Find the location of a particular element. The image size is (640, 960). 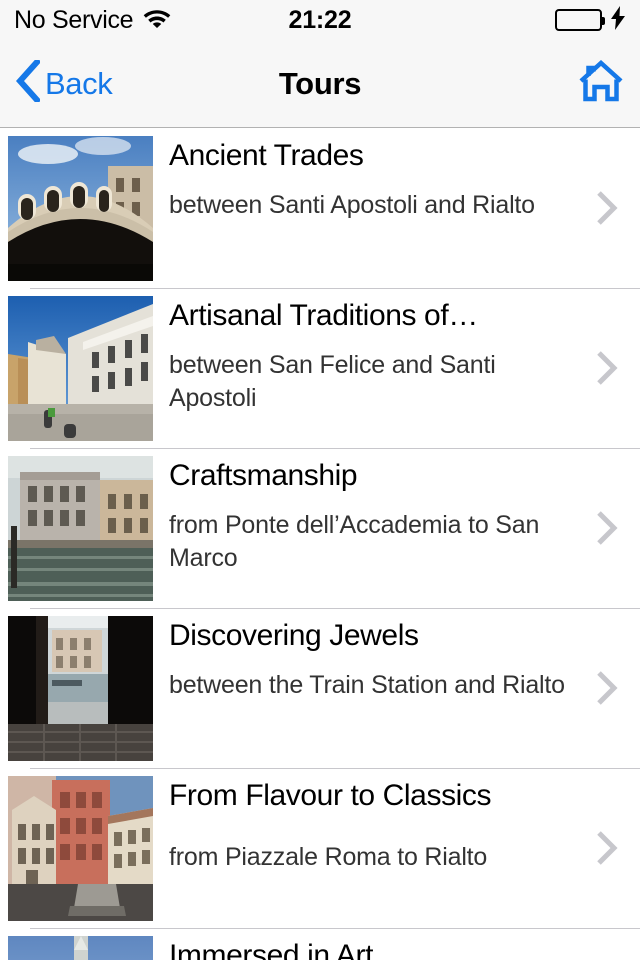

tour-title: From Flavour to Classics is located at coordinates (330, 795).